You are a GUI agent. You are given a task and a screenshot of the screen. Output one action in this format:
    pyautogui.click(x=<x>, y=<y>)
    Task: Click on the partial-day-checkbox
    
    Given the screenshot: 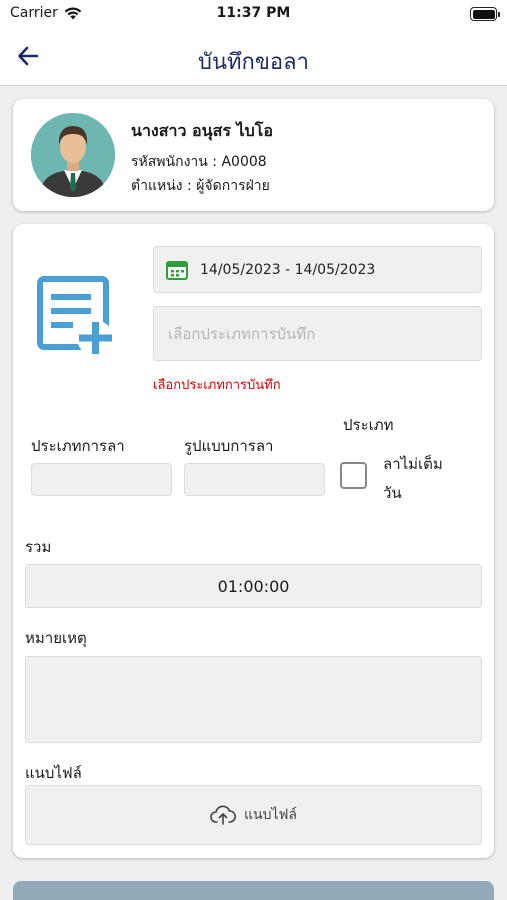 What is the action you would take?
    pyautogui.click(x=353, y=475)
    